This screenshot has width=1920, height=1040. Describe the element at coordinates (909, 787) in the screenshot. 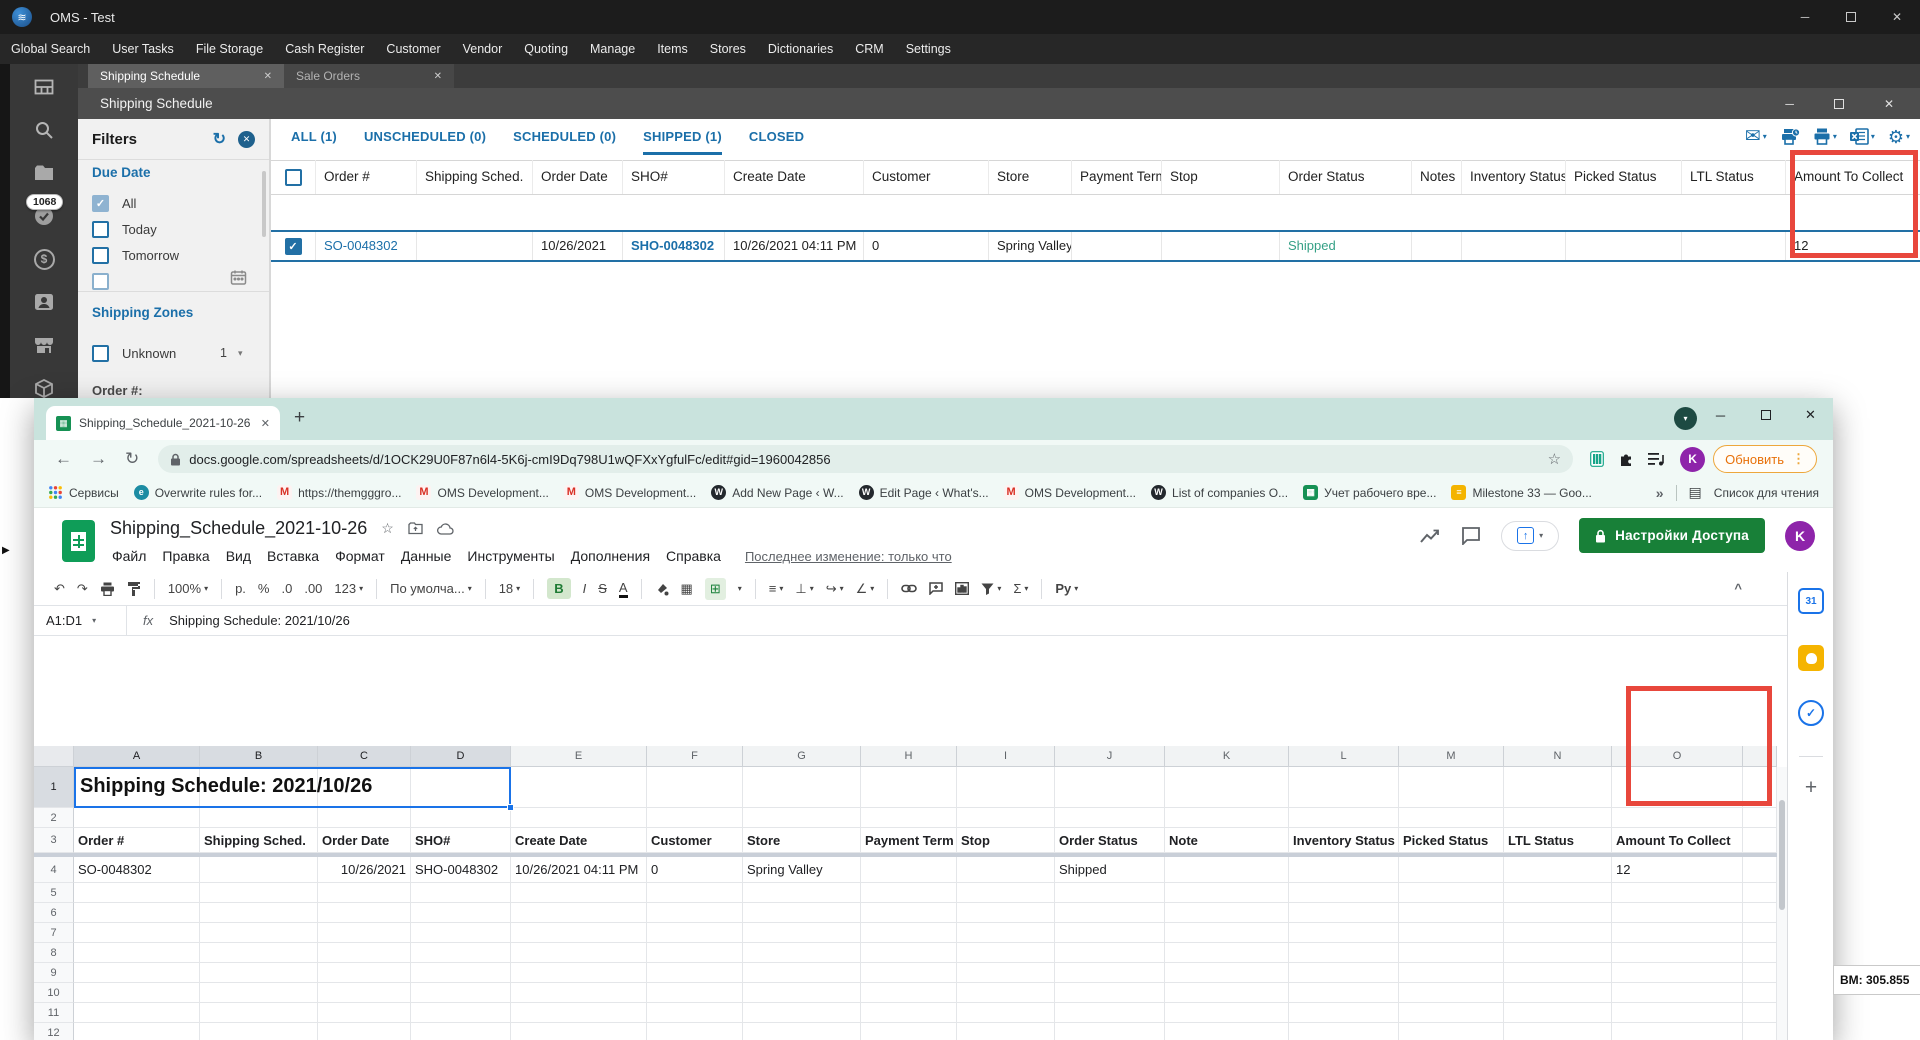

I see `cell-H1` at that location.